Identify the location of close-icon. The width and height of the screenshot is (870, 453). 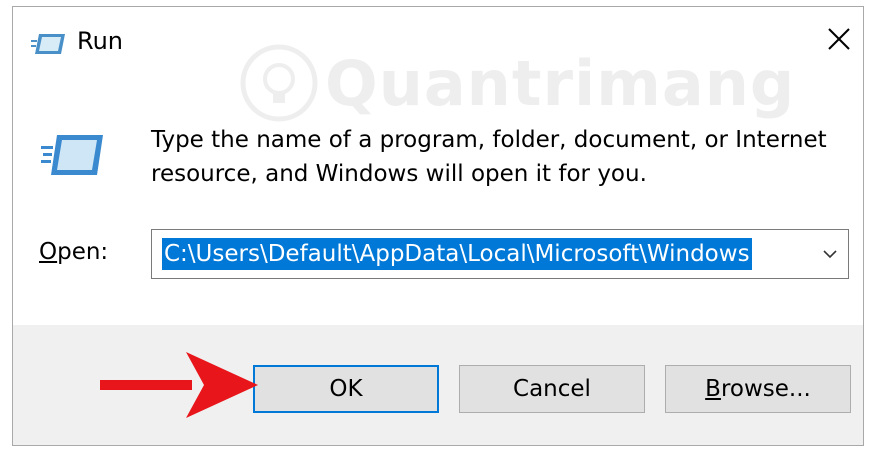
(839, 39).